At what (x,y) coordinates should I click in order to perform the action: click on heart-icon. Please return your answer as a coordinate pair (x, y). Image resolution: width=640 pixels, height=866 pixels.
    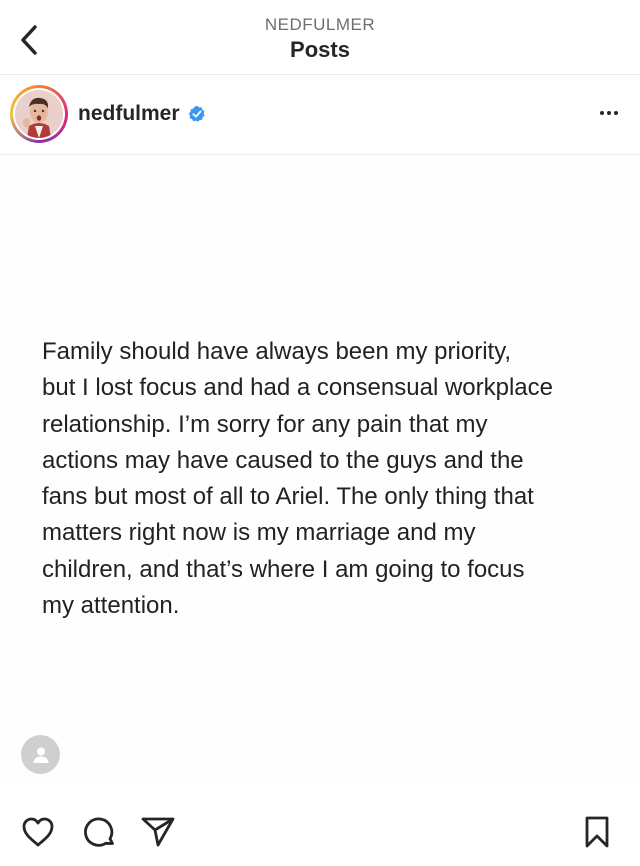
    Looking at the image, I should click on (38, 832).